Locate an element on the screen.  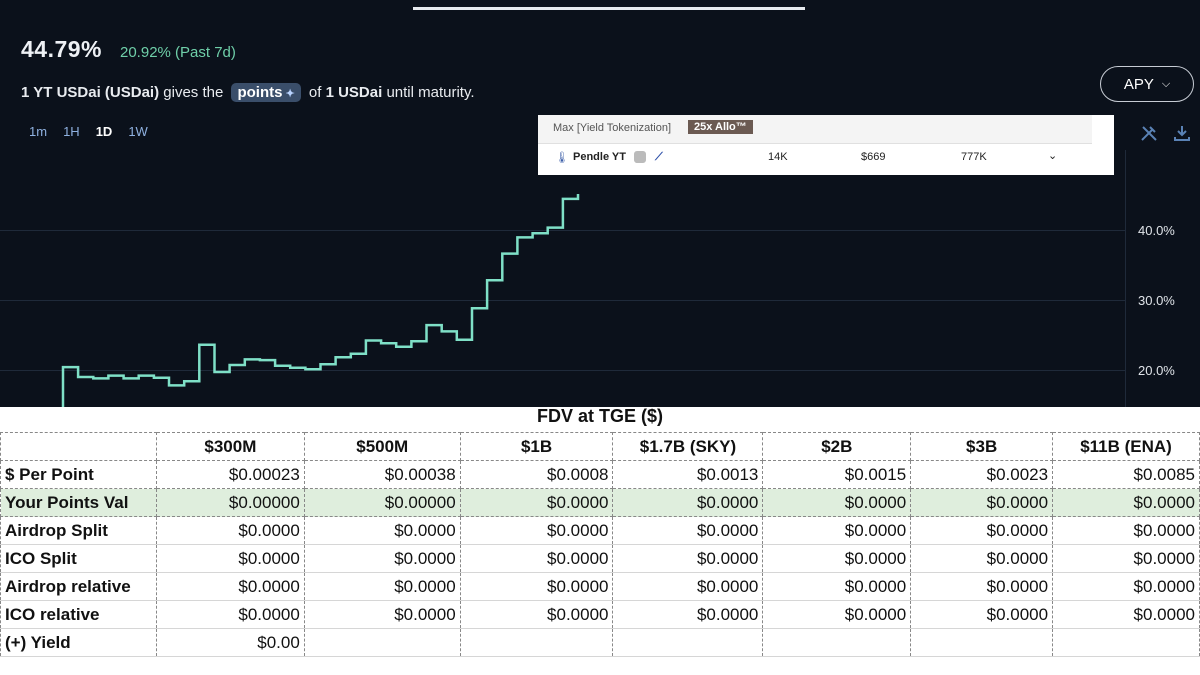
popup-col1: 14K is located at coordinates (778, 157).